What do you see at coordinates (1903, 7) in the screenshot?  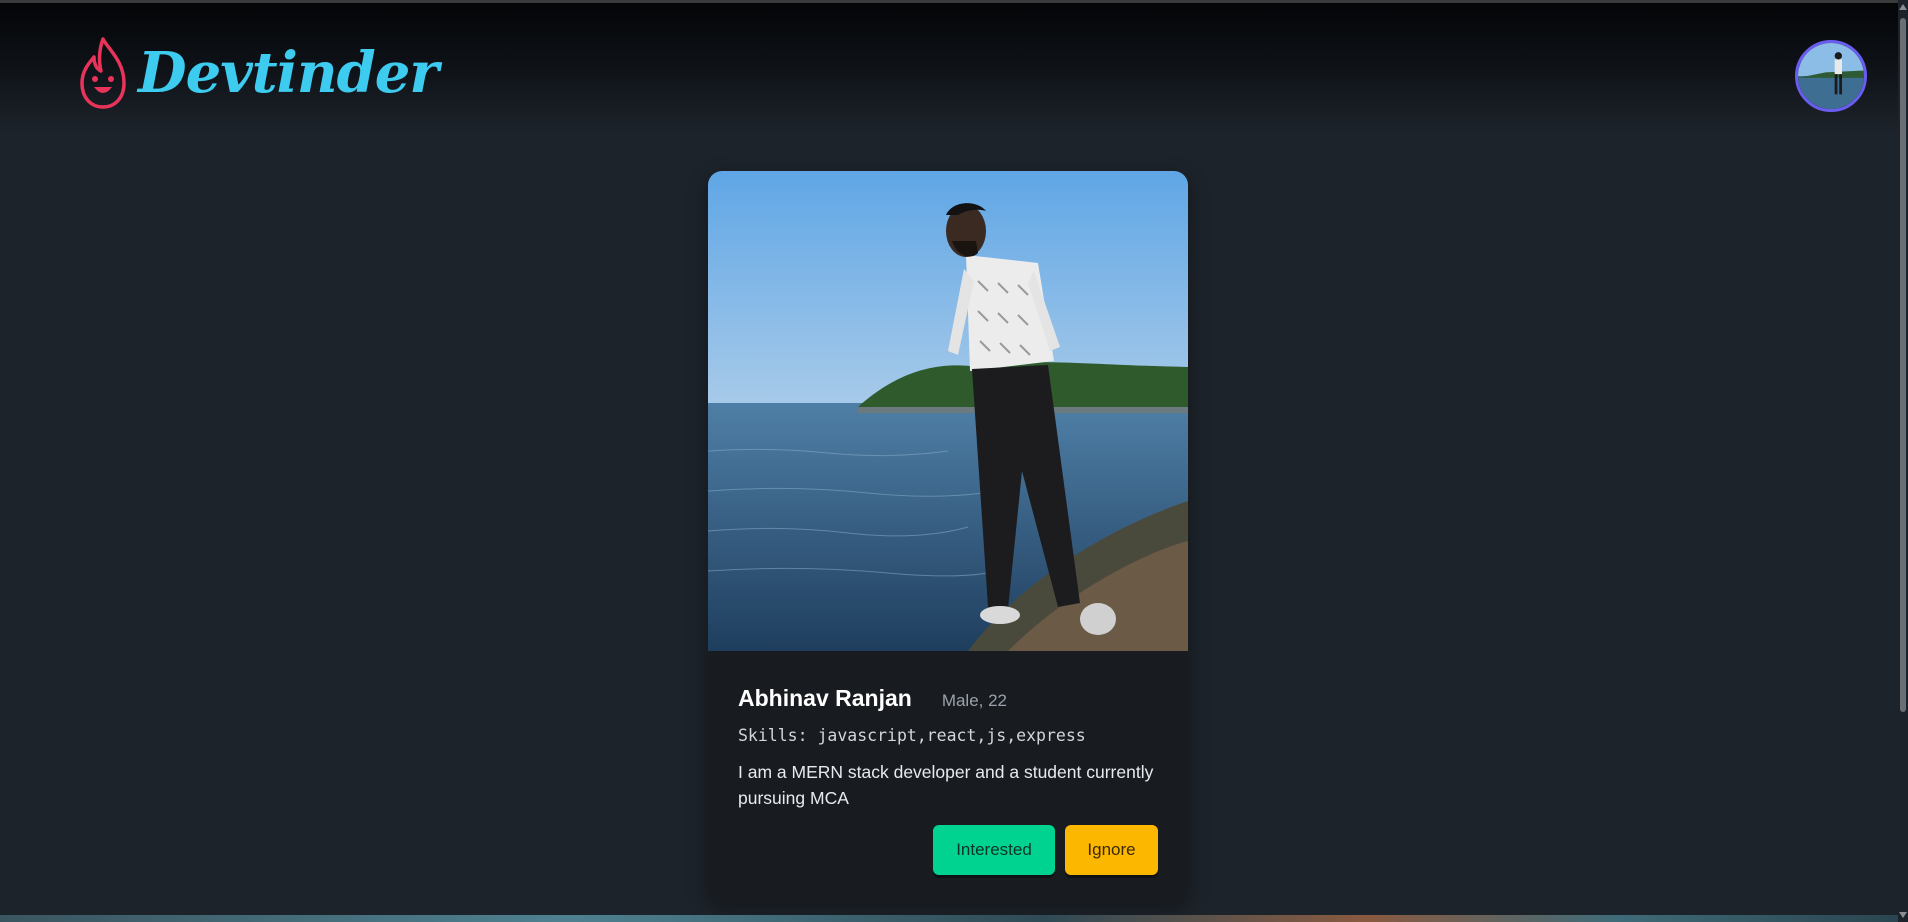 I see `scroll-up-arrow-icon` at bounding box center [1903, 7].